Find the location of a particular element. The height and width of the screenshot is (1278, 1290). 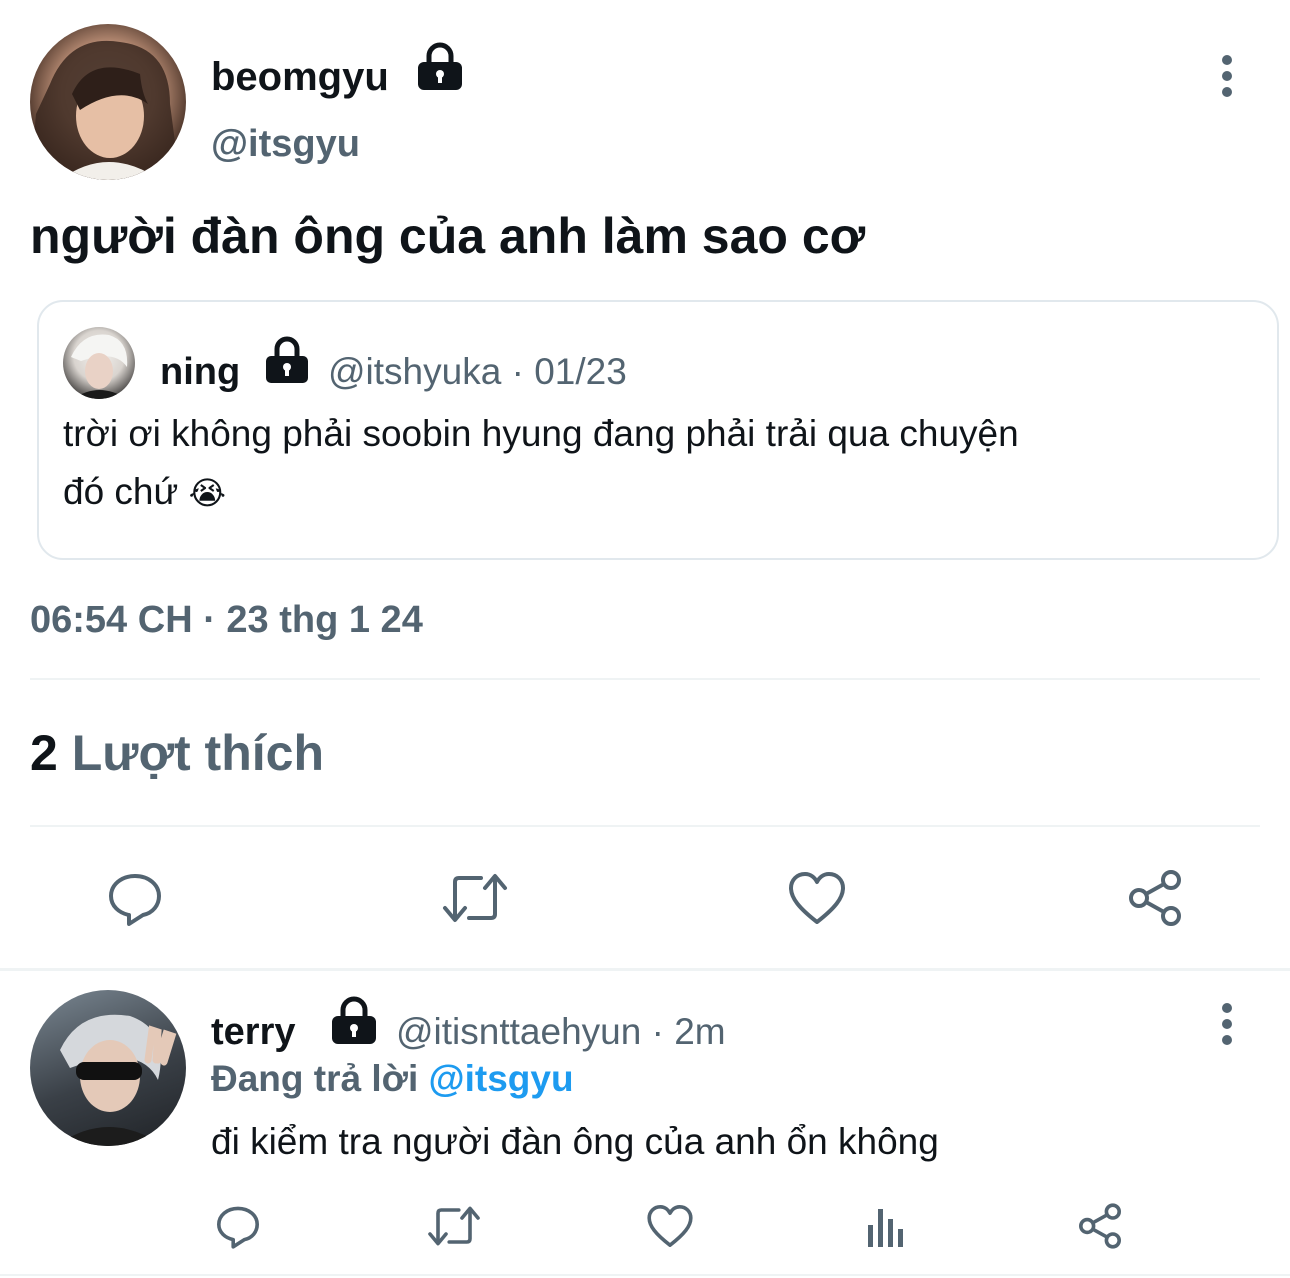

author-avatar is located at coordinates (108, 102).